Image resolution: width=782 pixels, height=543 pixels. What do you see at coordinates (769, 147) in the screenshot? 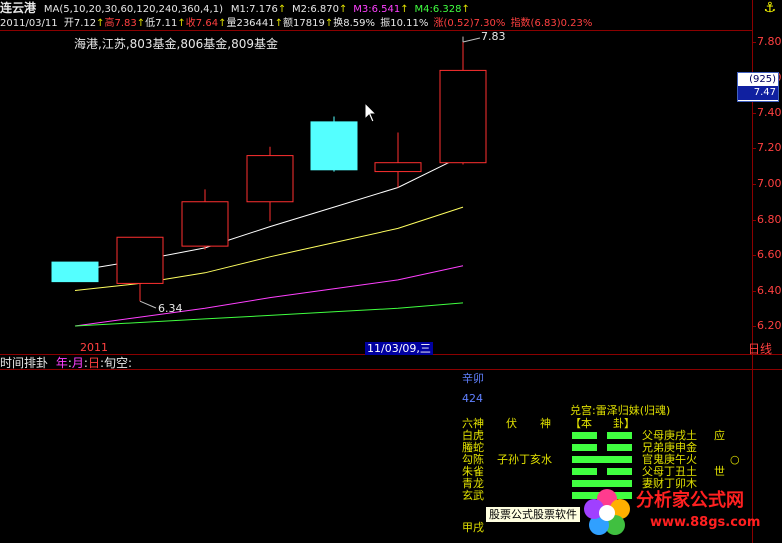
I see `price-tick-label: 7.20` at bounding box center [769, 147].